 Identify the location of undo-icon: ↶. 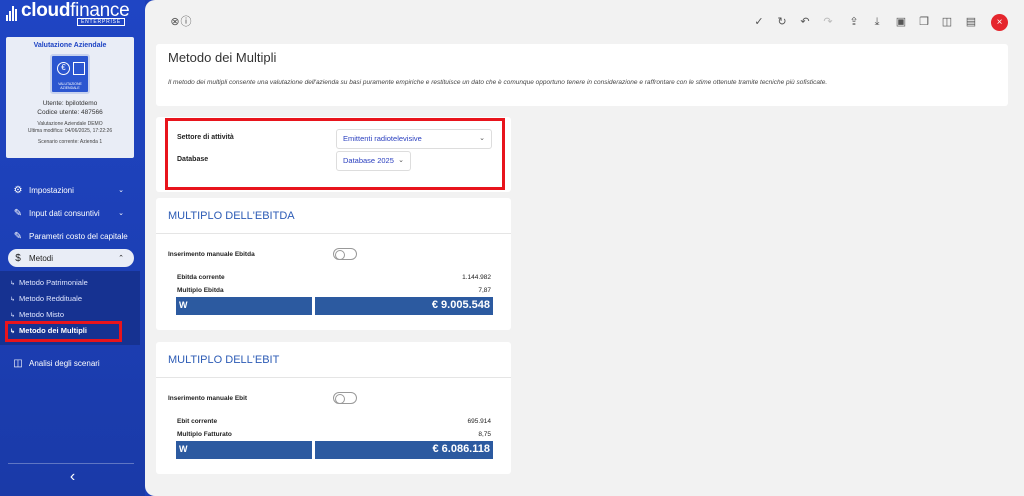
(805, 22).